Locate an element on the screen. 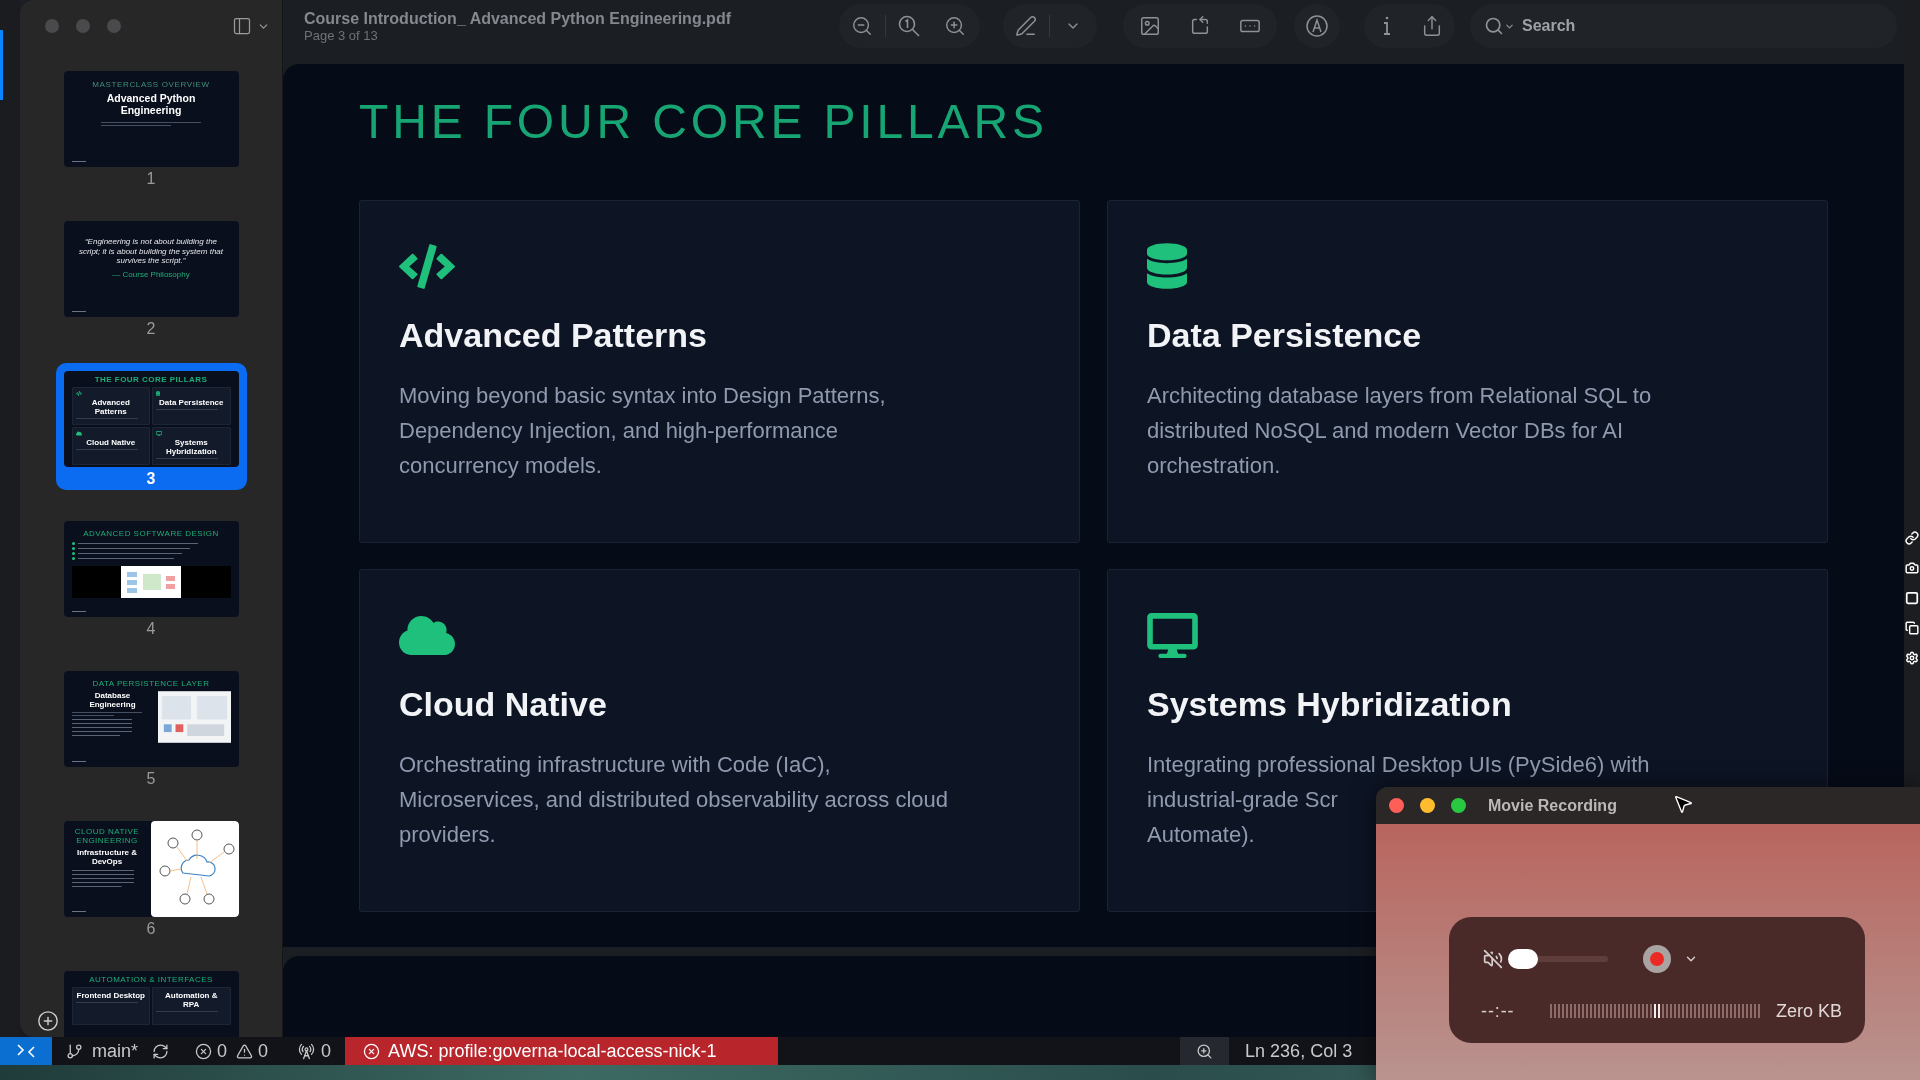 This screenshot has width=1920, height=1080. elapsed-time: --:-- is located at coordinates (1498, 1011).